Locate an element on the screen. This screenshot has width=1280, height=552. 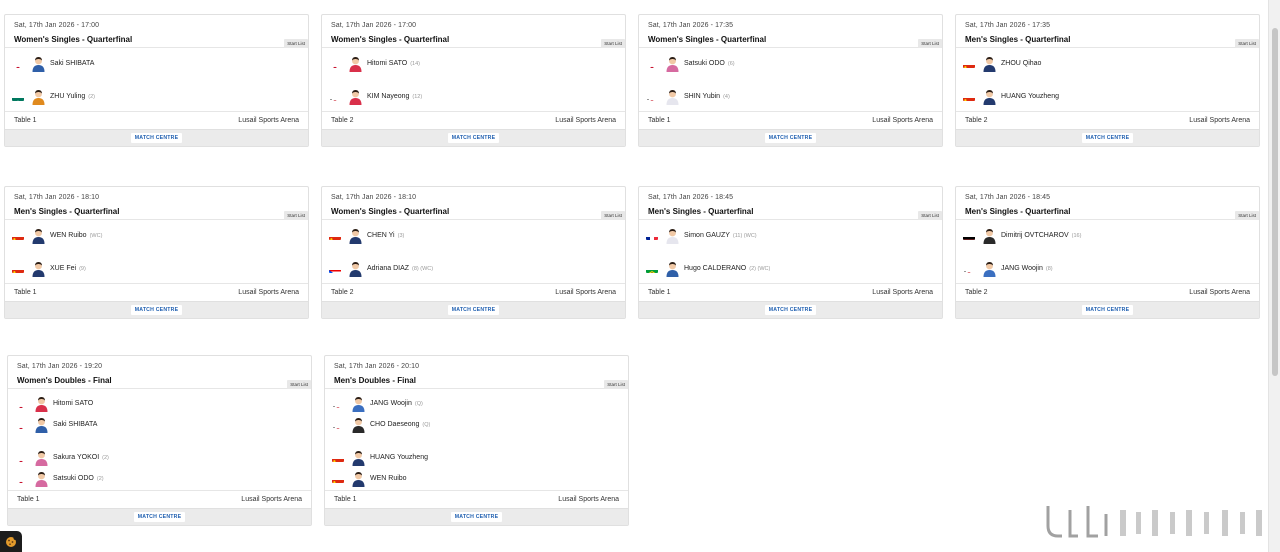
player-row: Hugo CALDERANO (2) (WC) is located at coordinates (790, 268).